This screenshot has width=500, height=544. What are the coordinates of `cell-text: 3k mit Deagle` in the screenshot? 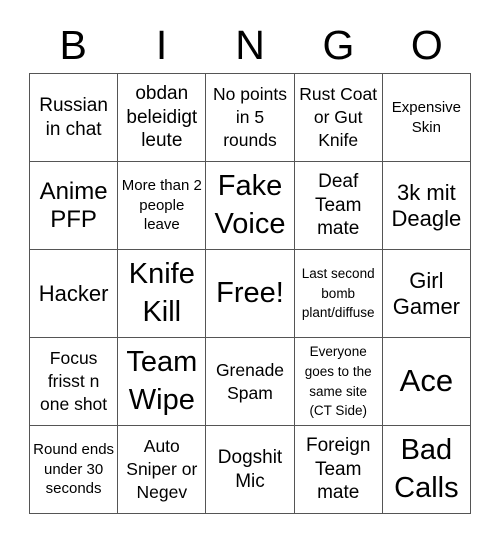 It's located at (426, 205).